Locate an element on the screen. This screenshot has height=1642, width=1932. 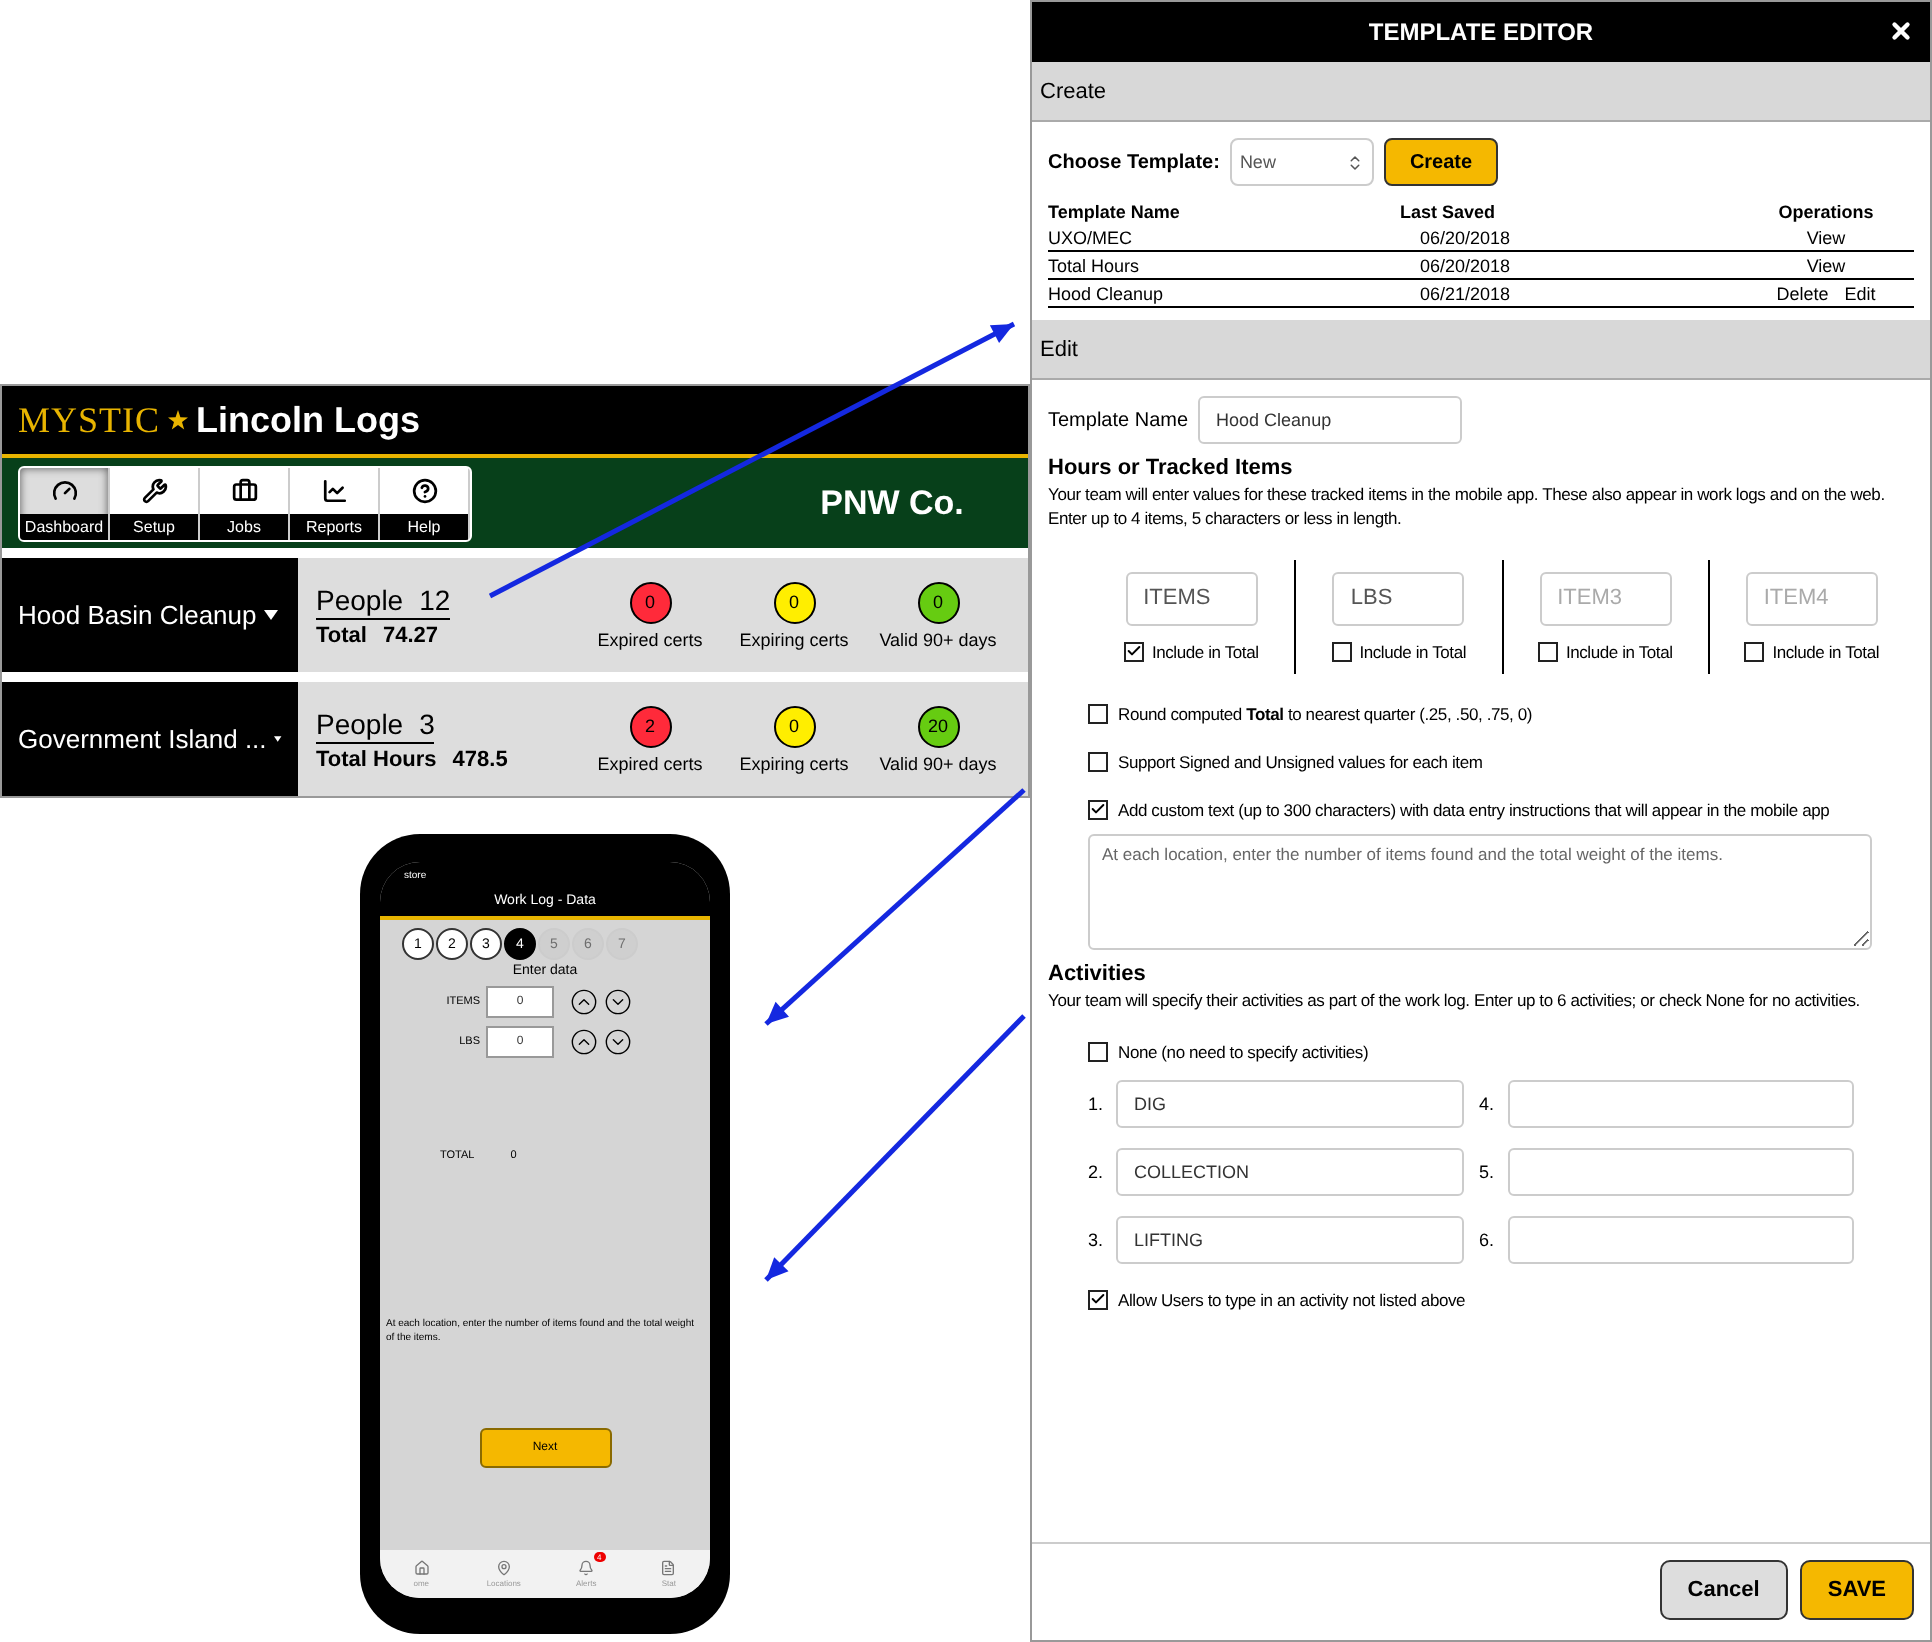
activity-field: LIFTING is located at coordinates (1289, 1239).